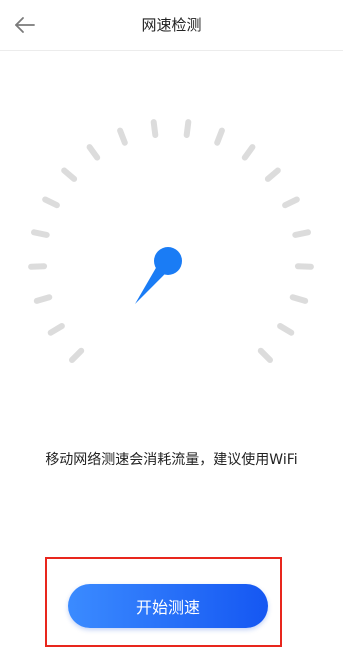 The height and width of the screenshot is (652, 343). What do you see at coordinates (171, 460) in the screenshot?
I see `data-usage-notice: 移动网络测速会消耗流量，建议使用WiFi` at bounding box center [171, 460].